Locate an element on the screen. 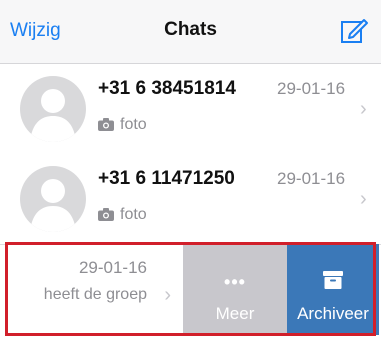  more-button: ••• Meer is located at coordinates (235, 289).